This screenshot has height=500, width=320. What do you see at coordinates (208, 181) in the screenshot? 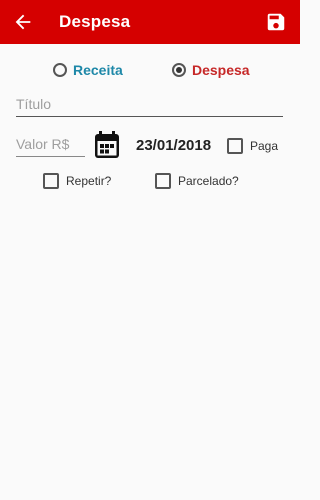
I see `parcelado-checkbox-label: Parcelado?` at bounding box center [208, 181].